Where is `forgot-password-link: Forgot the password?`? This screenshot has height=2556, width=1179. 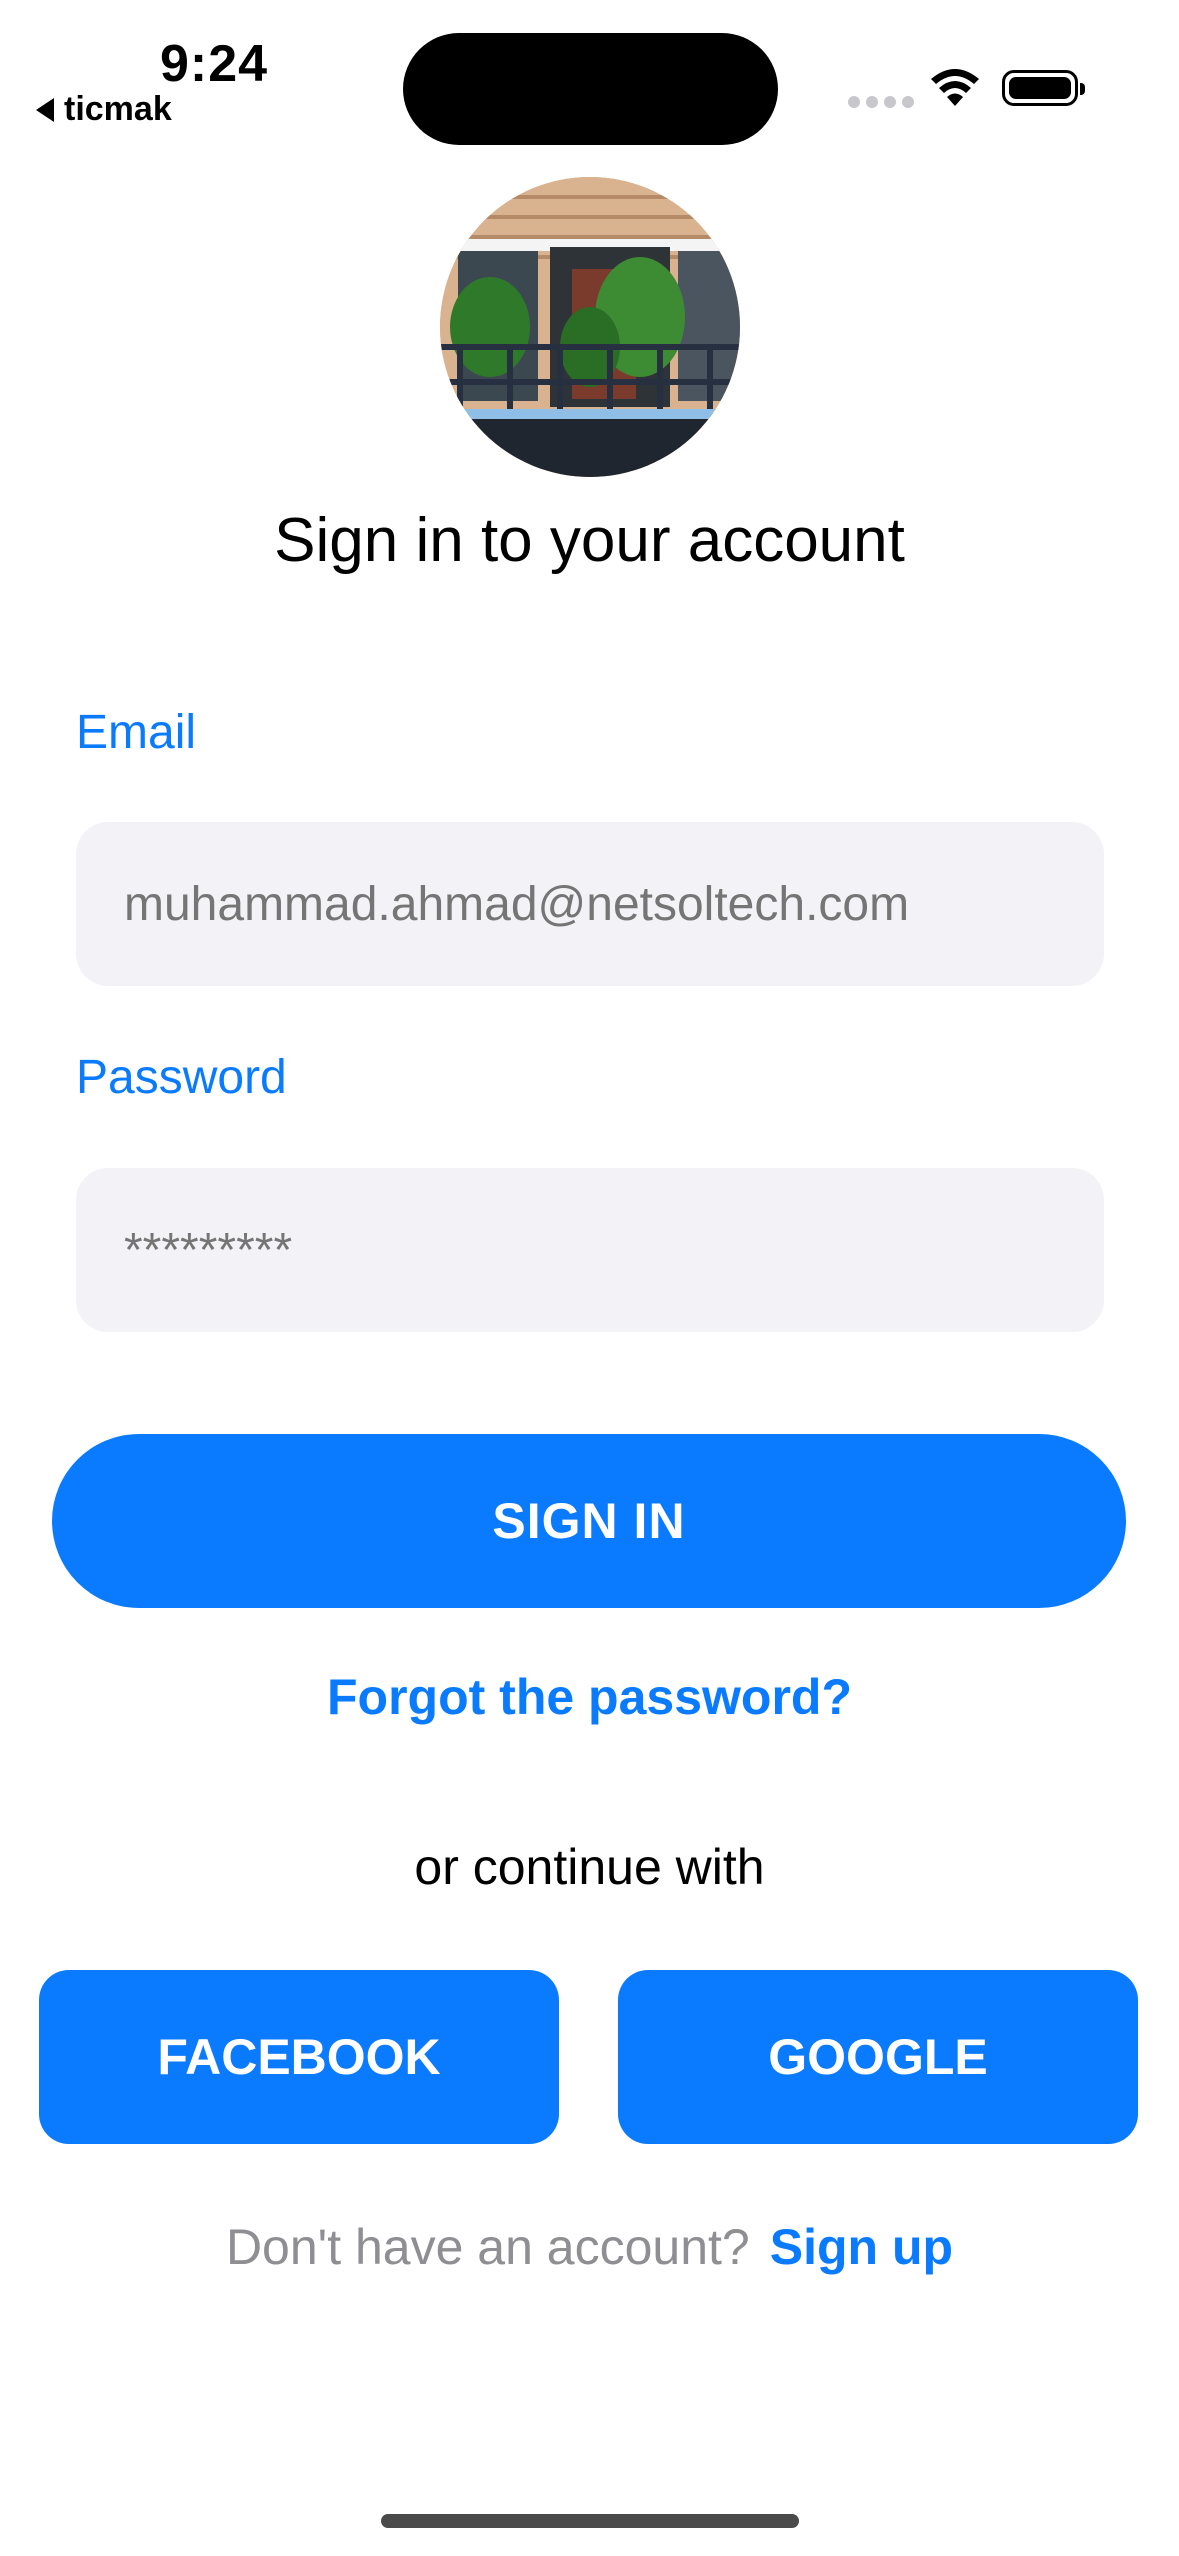 forgot-password-link: Forgot the password? is located at coordinates (589, 1697).